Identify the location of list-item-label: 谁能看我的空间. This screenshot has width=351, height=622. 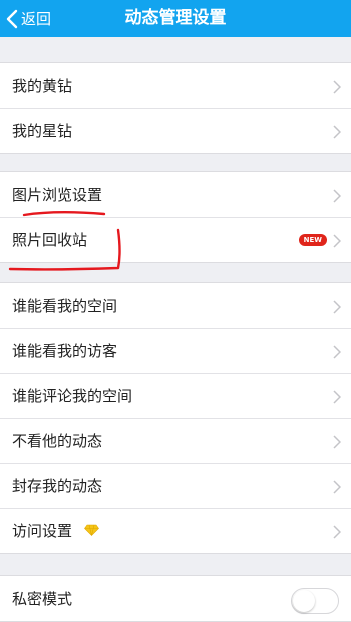
(65, 306).